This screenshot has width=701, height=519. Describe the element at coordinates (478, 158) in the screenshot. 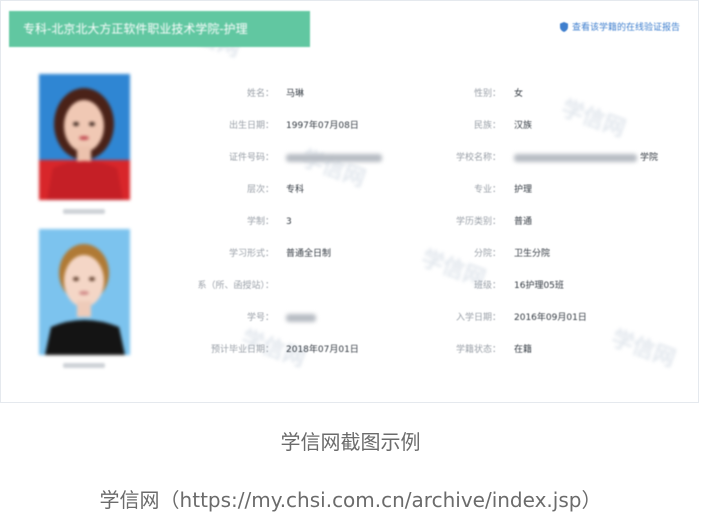

I see `school-name-label: 学校名称：` at that location.